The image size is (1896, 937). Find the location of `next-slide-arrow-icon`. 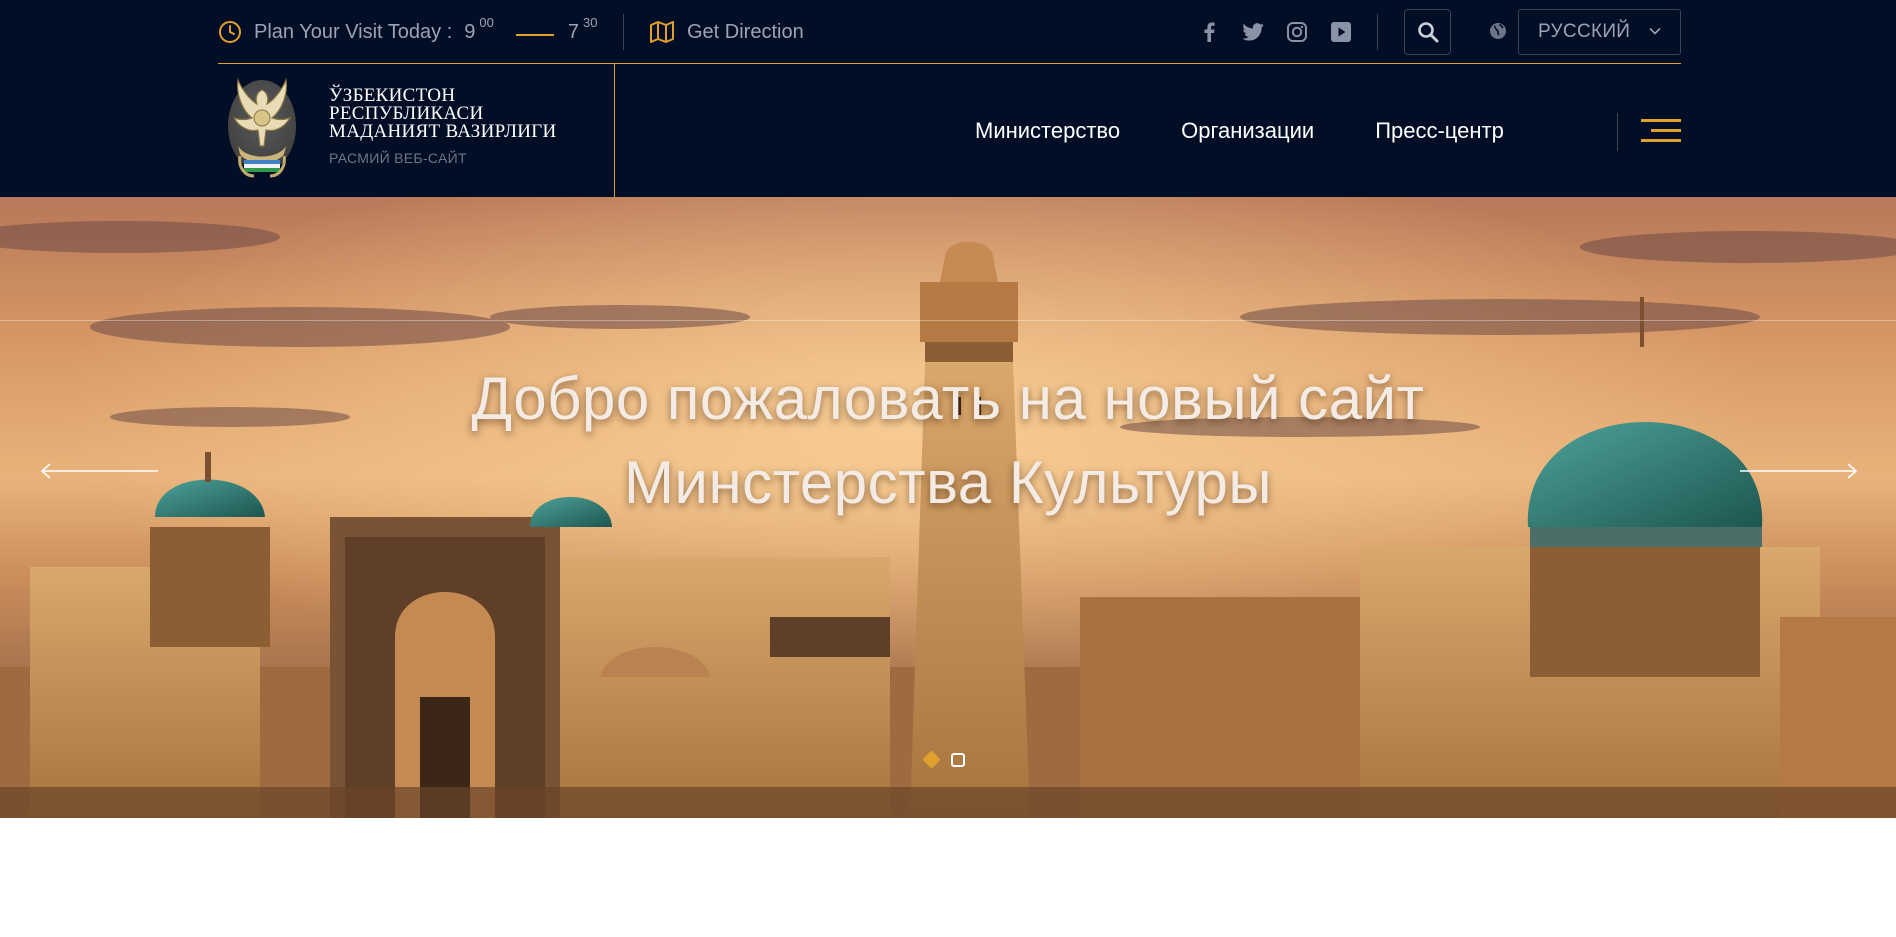

next-slide-arrow-icon is located at coordinates (1800, 471).